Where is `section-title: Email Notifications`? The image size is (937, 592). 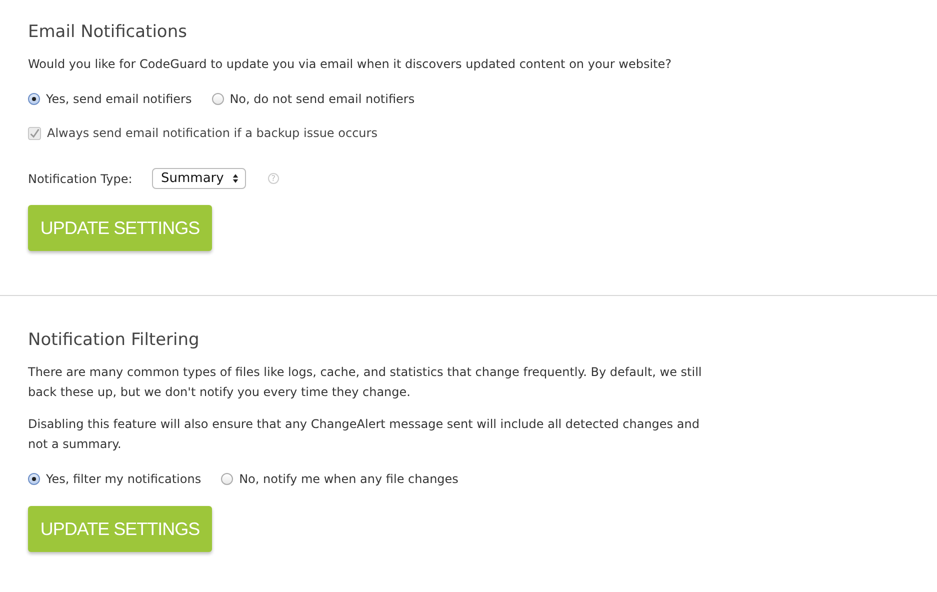 section-title: Email Notifications is located at coordinates (108, 32).